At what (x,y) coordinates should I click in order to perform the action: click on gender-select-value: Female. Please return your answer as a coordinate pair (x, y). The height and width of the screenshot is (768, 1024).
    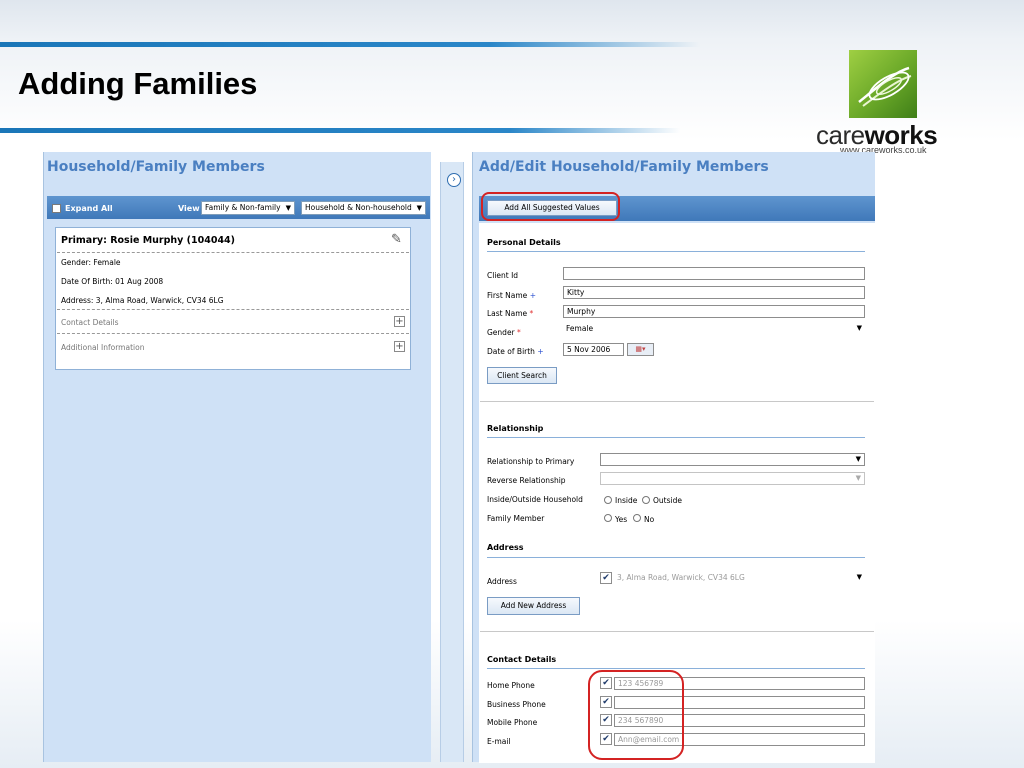
    Looking at the image, I should click on (580, 328).